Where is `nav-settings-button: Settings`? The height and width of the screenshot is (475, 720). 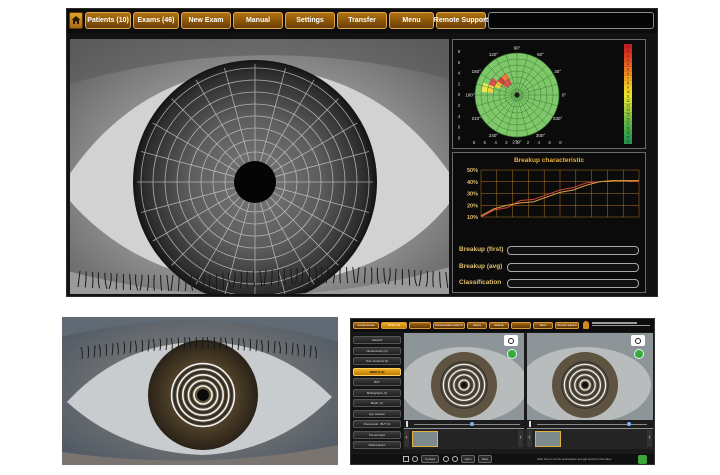
nav-settings-button: Settings is located at coordinates (310, 20).